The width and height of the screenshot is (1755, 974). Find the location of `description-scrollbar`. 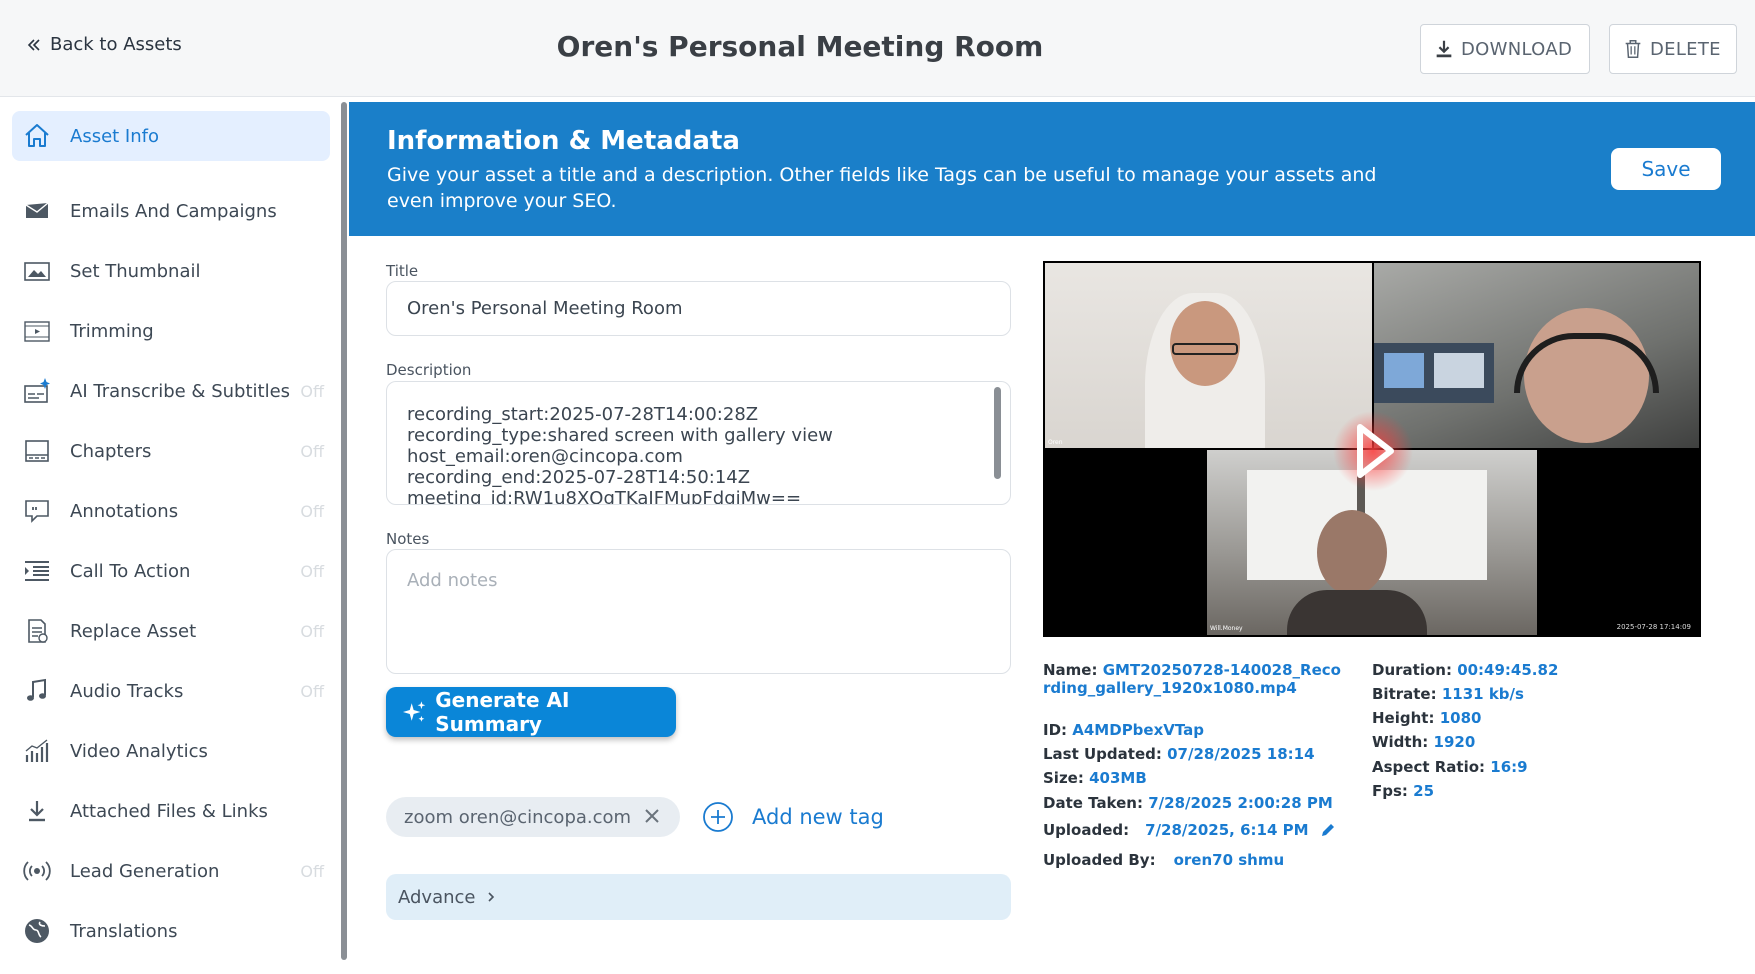

description-scrollbar is located at coordinates (997, 433).